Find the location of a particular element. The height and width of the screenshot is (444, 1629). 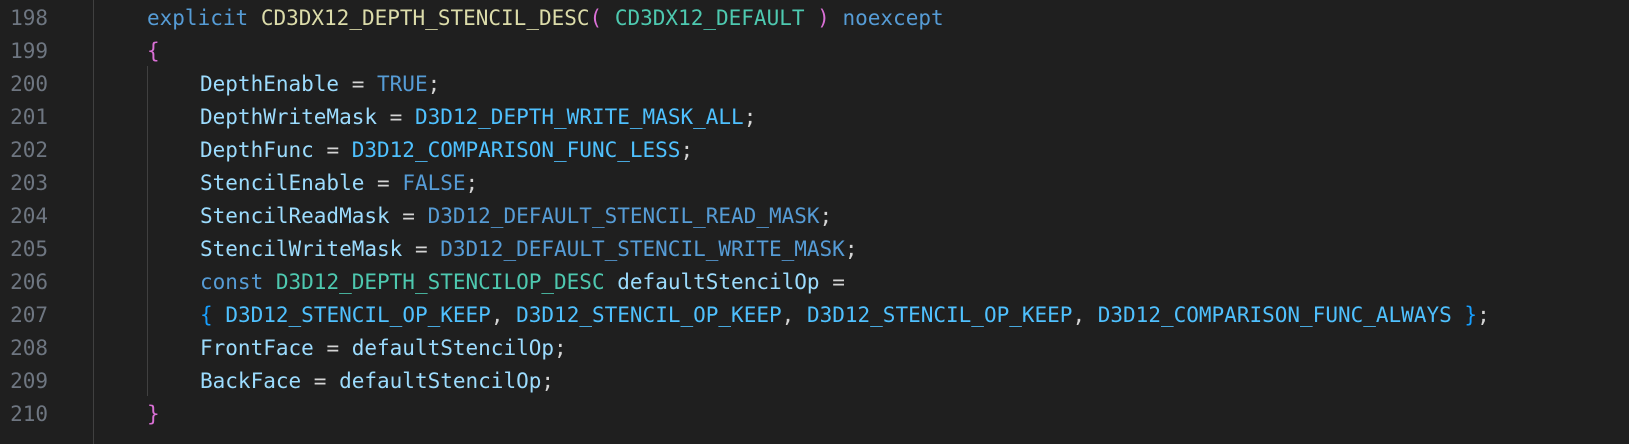

token-field: DepthEnable is located at coordinates (270, 84).